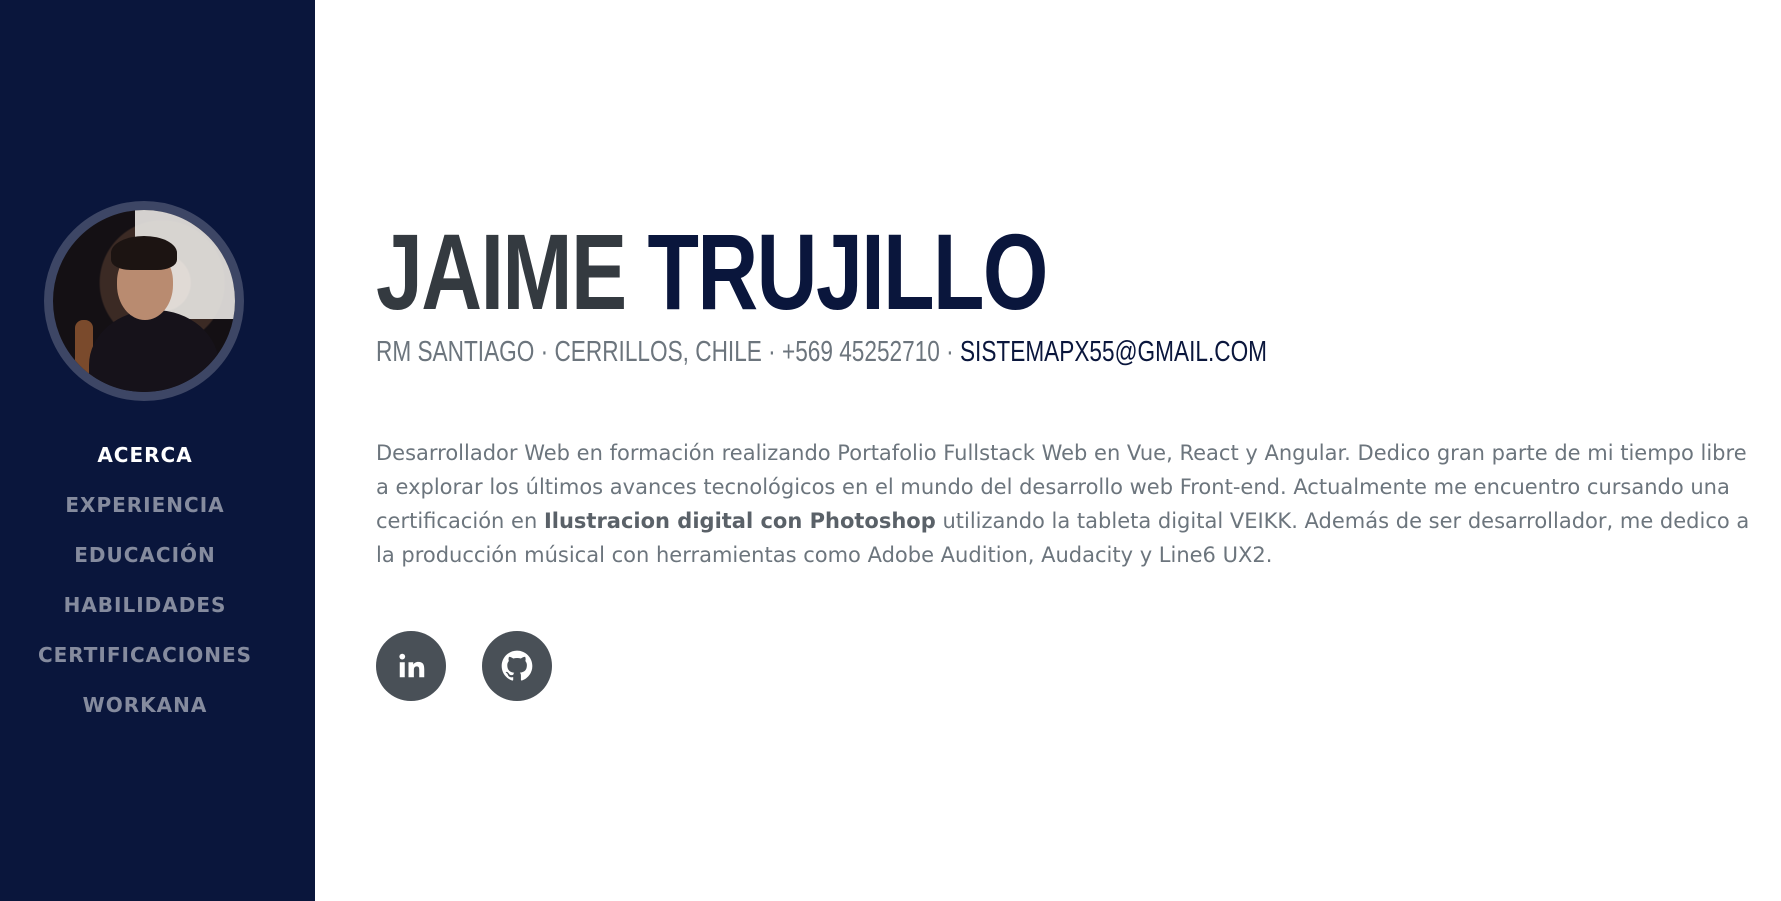  Describe the element at coordinates (848, 271) in the screenshot. I see `last-name: TRUJILLO` at that location.